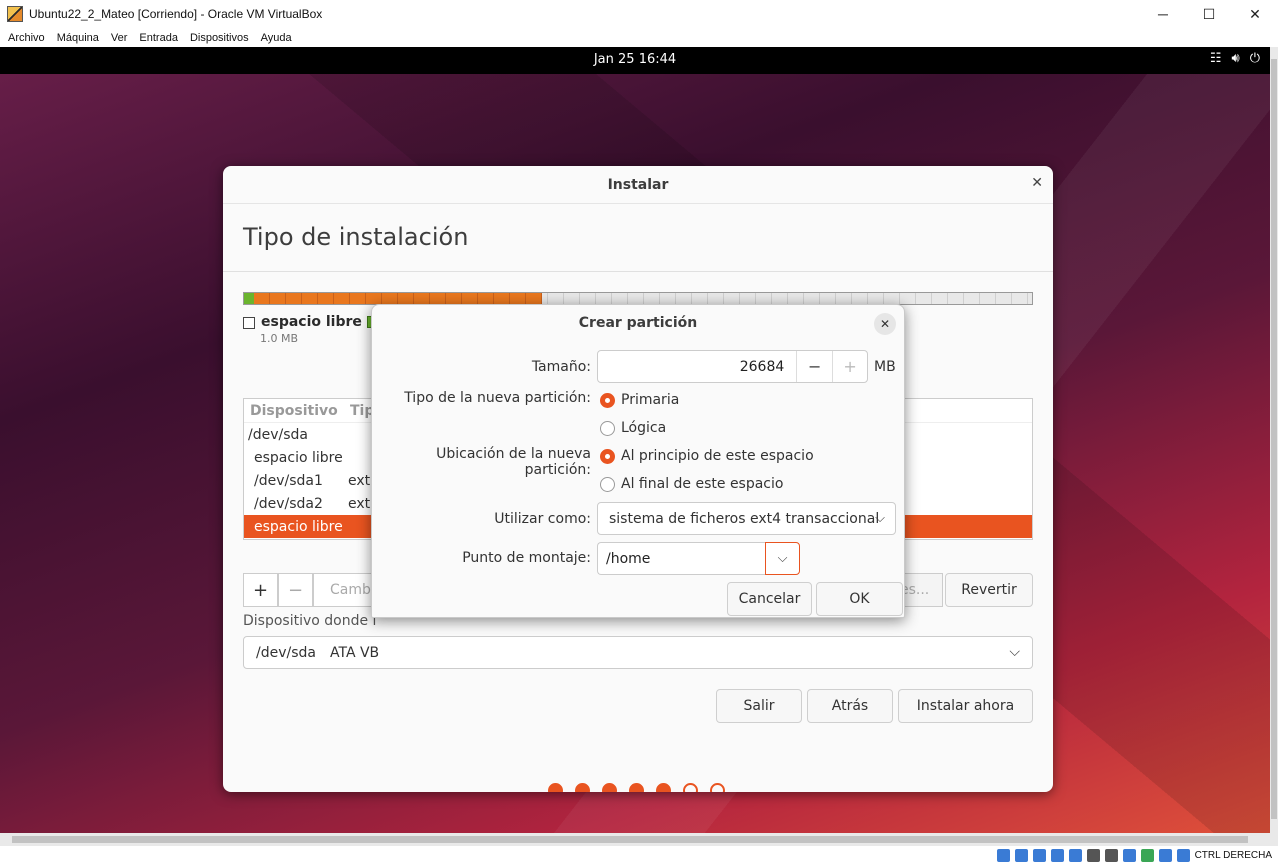  I want to click on add-partition-button: +, so click(260, 590).